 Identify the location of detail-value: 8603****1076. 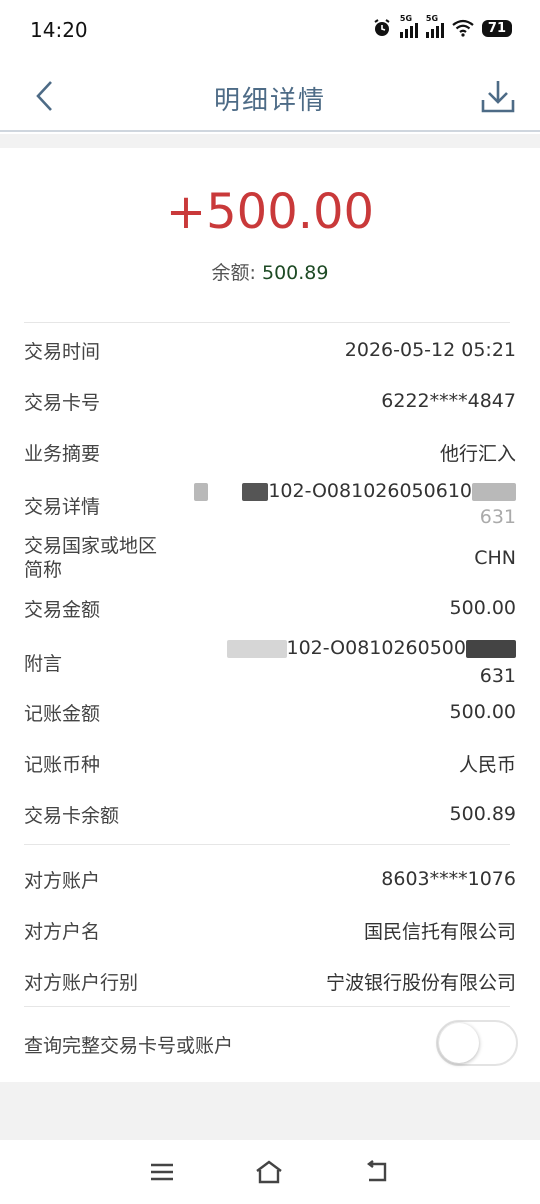
(448, 879).